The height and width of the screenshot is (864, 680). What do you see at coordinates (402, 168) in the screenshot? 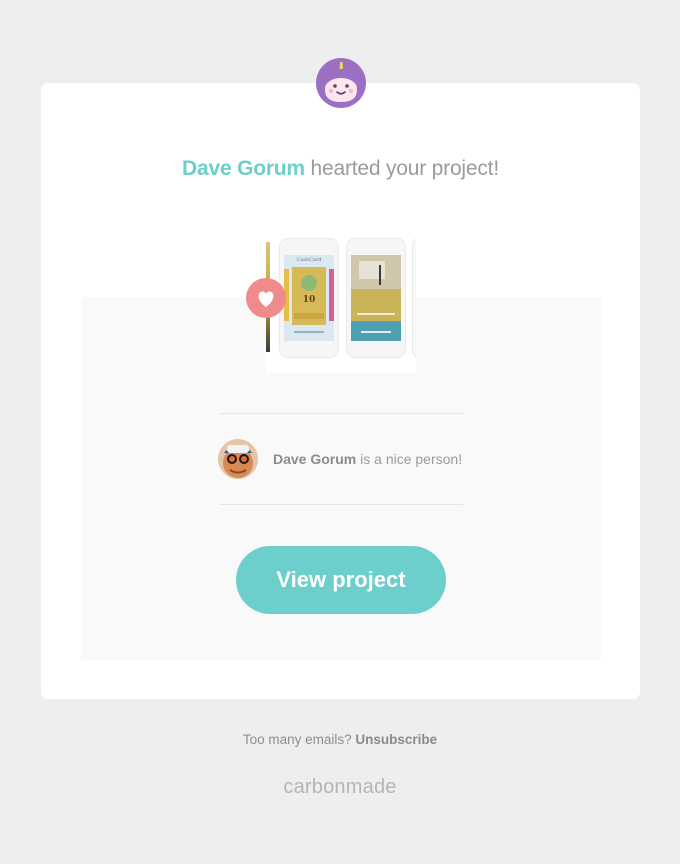
I see `headline-action: hearted your project!` at bounding box center [402, 168].